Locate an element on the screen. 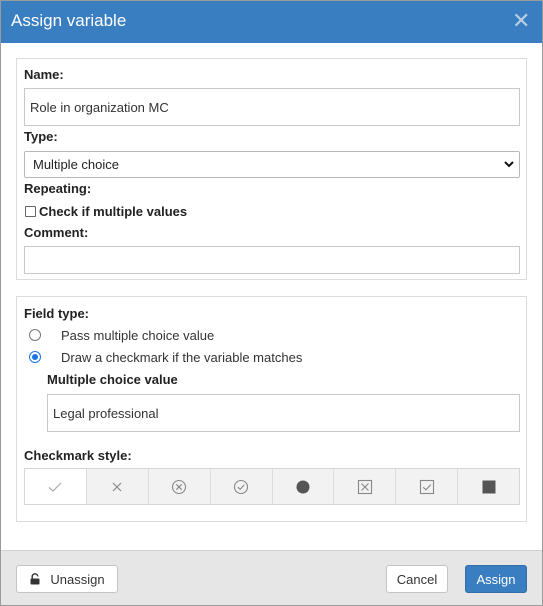  cancel-button: Cancel is located at coordinates (417, 579).